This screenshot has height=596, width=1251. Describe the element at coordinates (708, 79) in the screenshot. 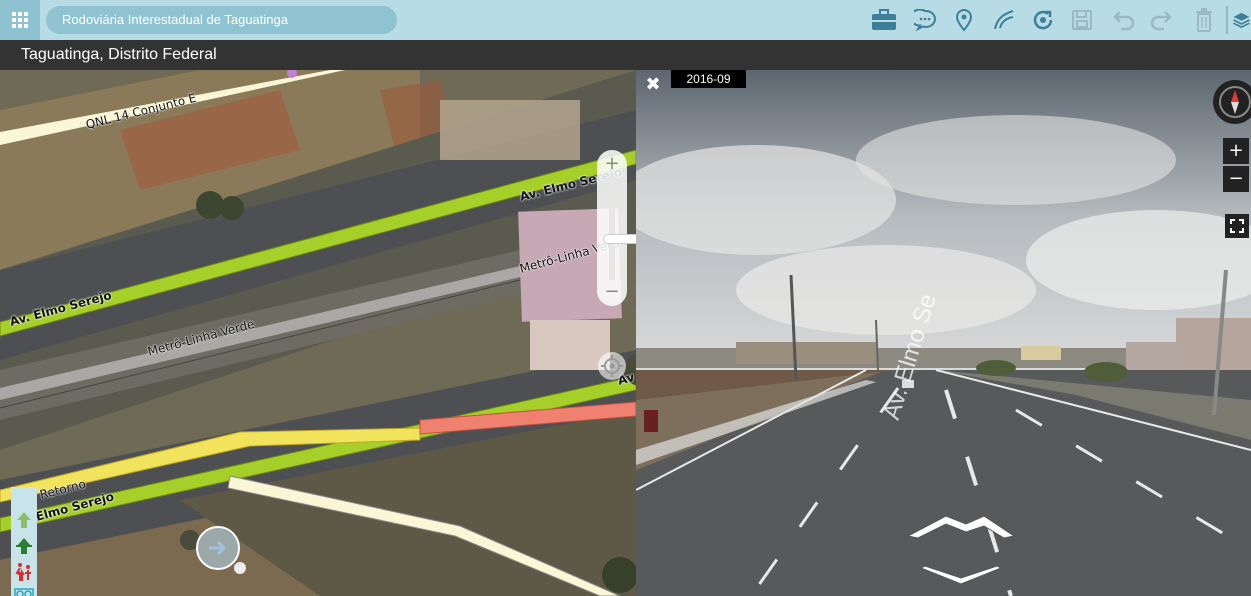

I see `imagery-date-badge: 2016-09` at that location.